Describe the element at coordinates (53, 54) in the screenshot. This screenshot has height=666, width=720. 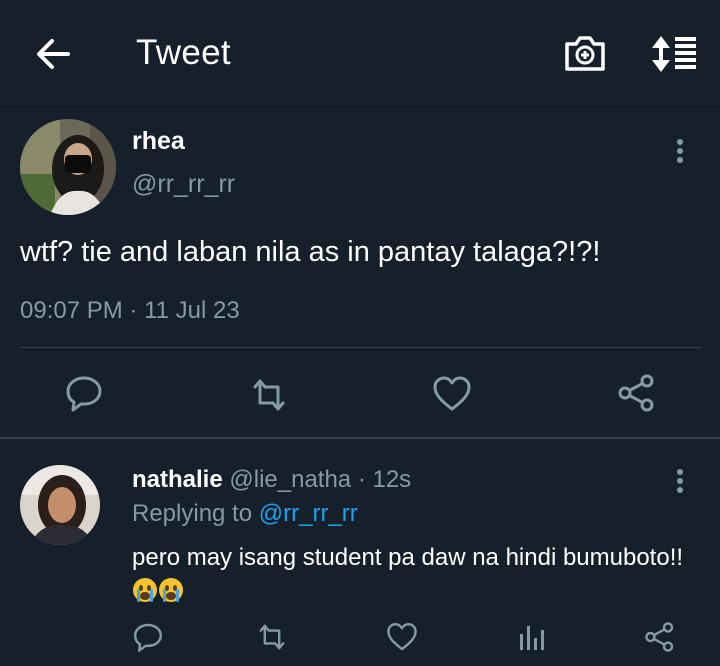
I see `back-arrow-icon` at that location.